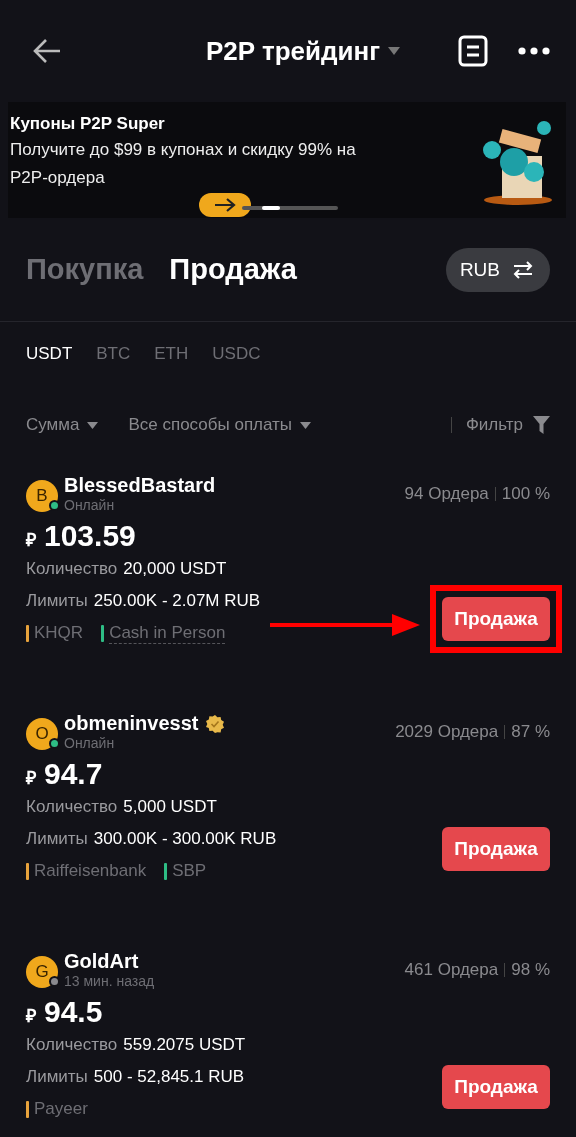  What do you see at coordinates (446, 494) in the screenshot?
I see `orders-count: 94 Ордера` at bounding box center [446, 494].